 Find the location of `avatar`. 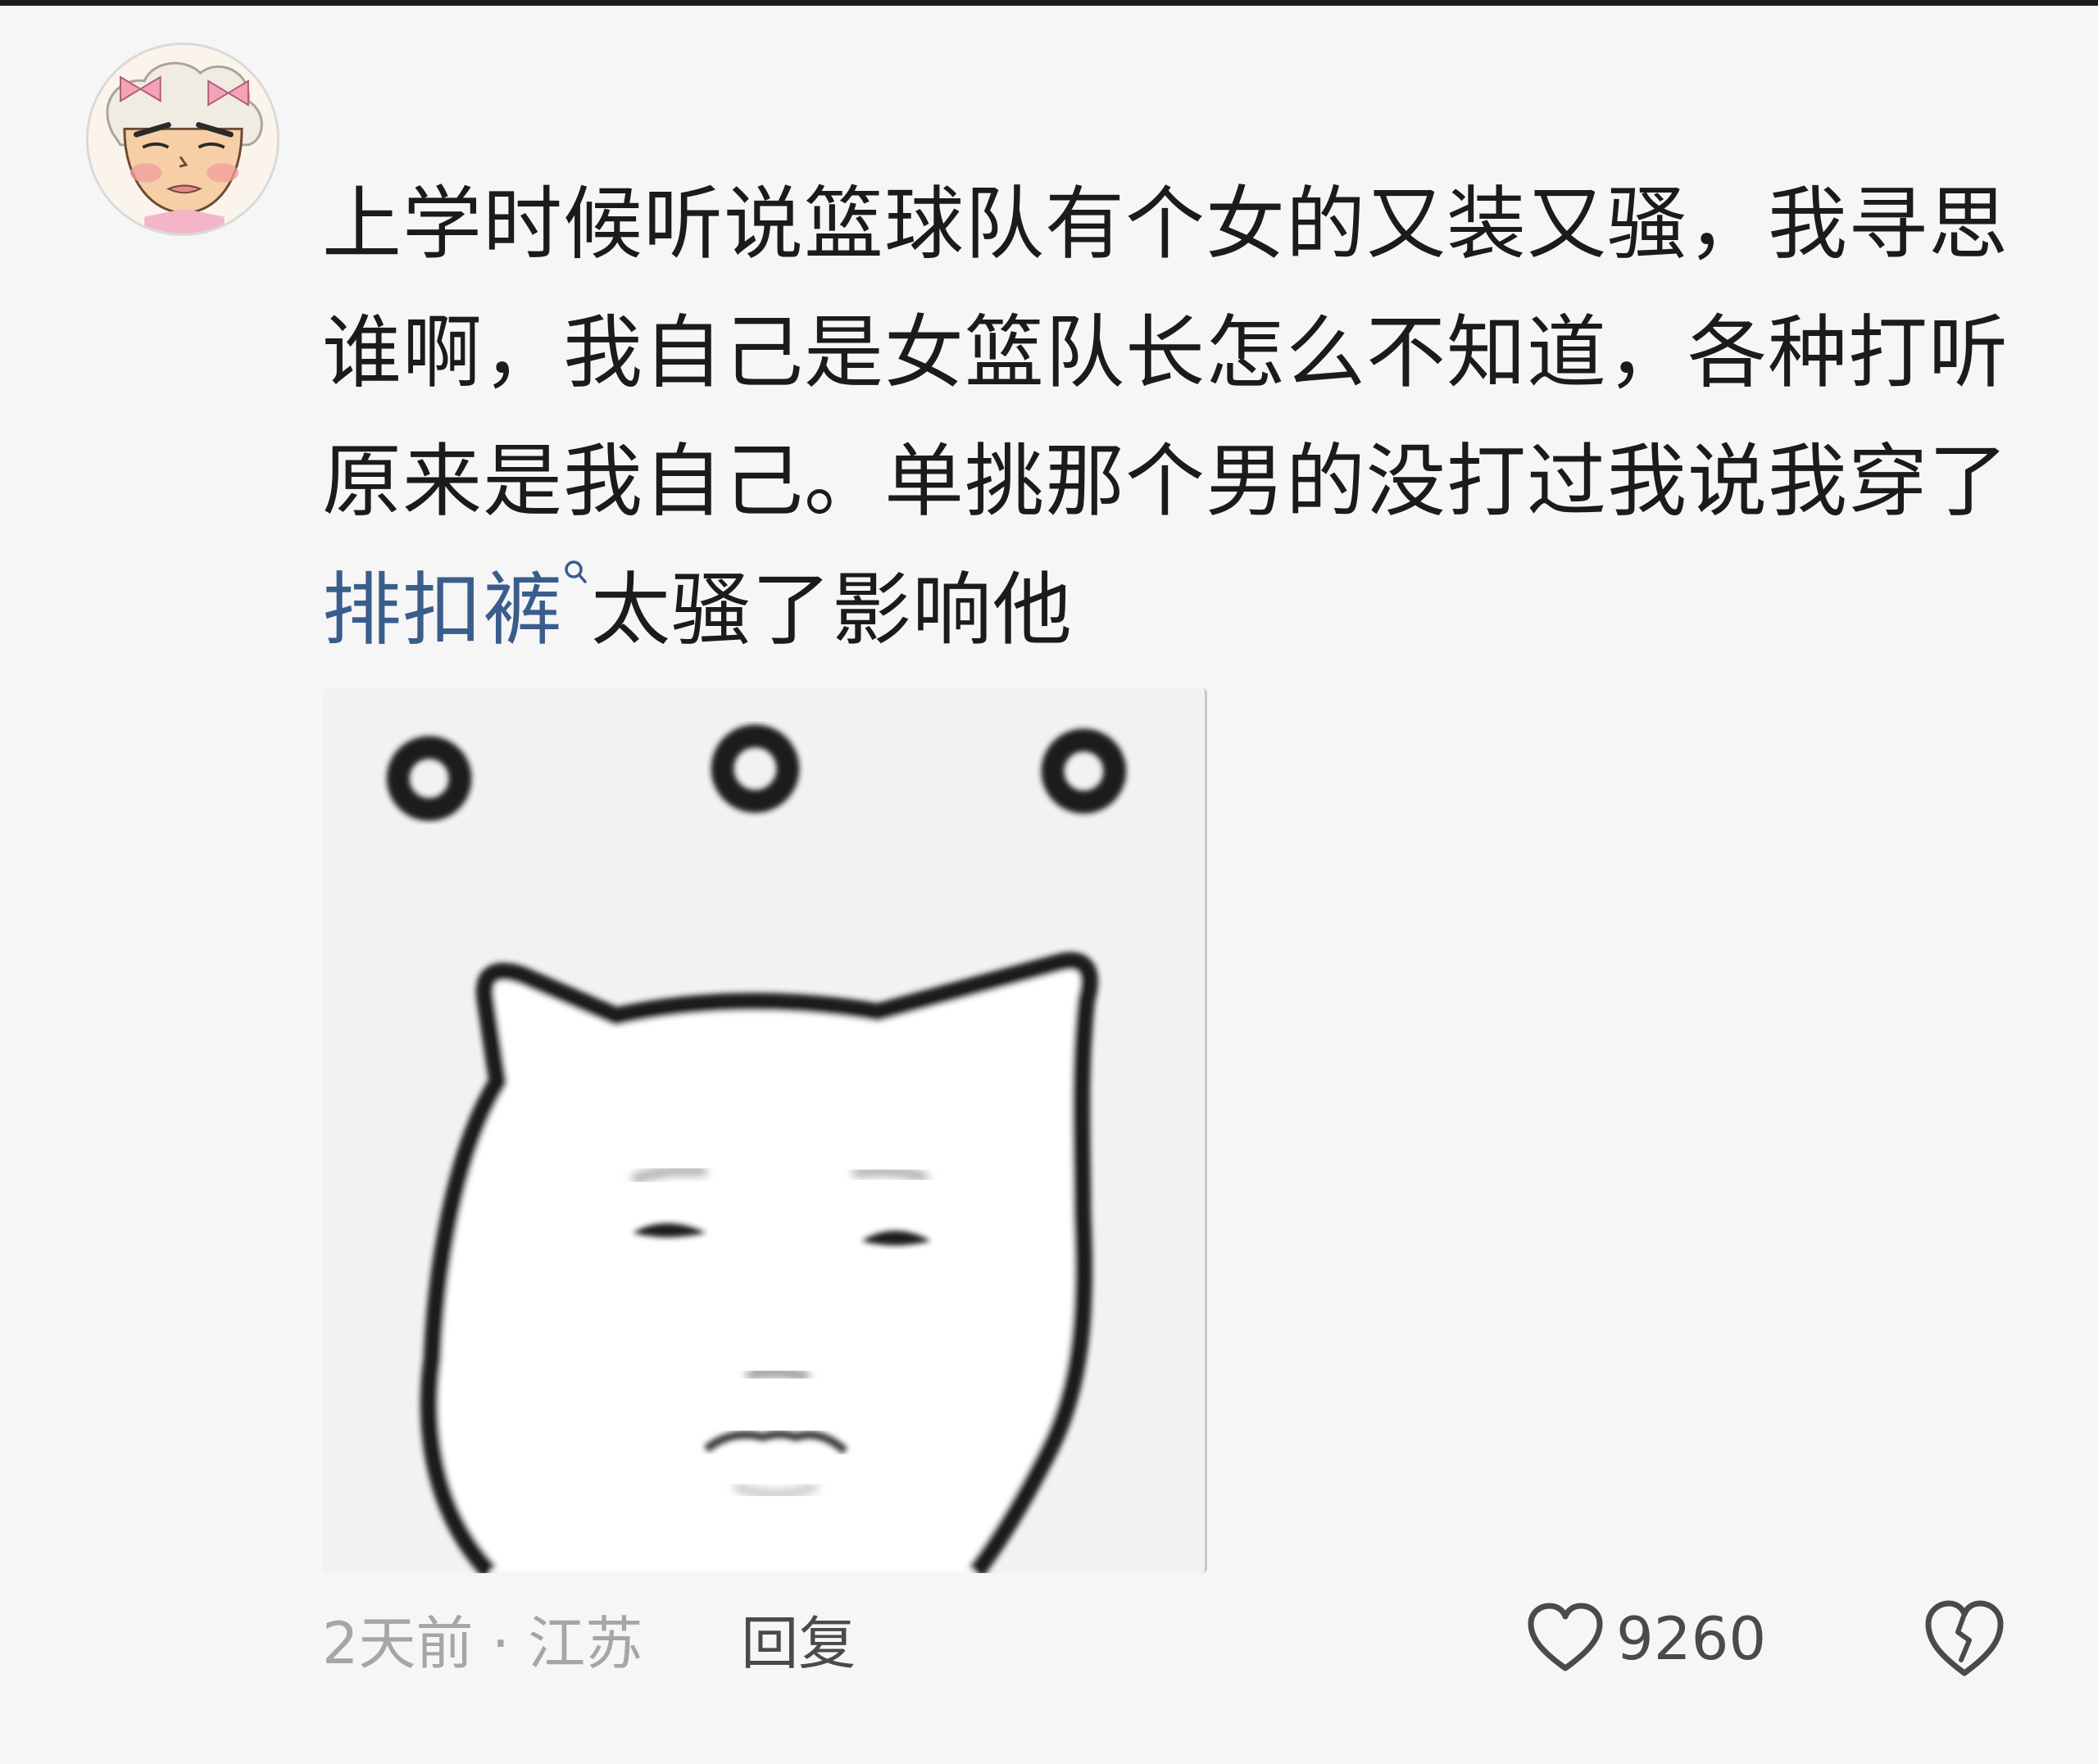

avatar is located at coordinates (182, 139).